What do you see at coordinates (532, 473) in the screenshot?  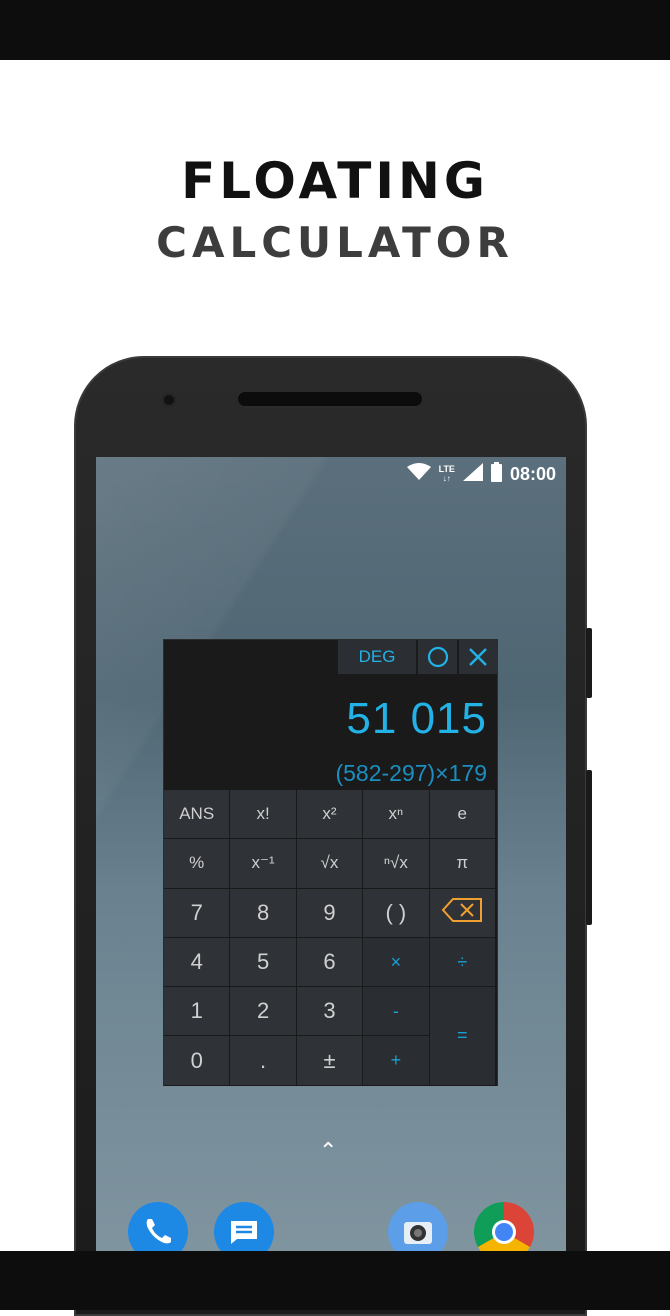 I see `status-time: 08:00` at bounding box center [532, 473].